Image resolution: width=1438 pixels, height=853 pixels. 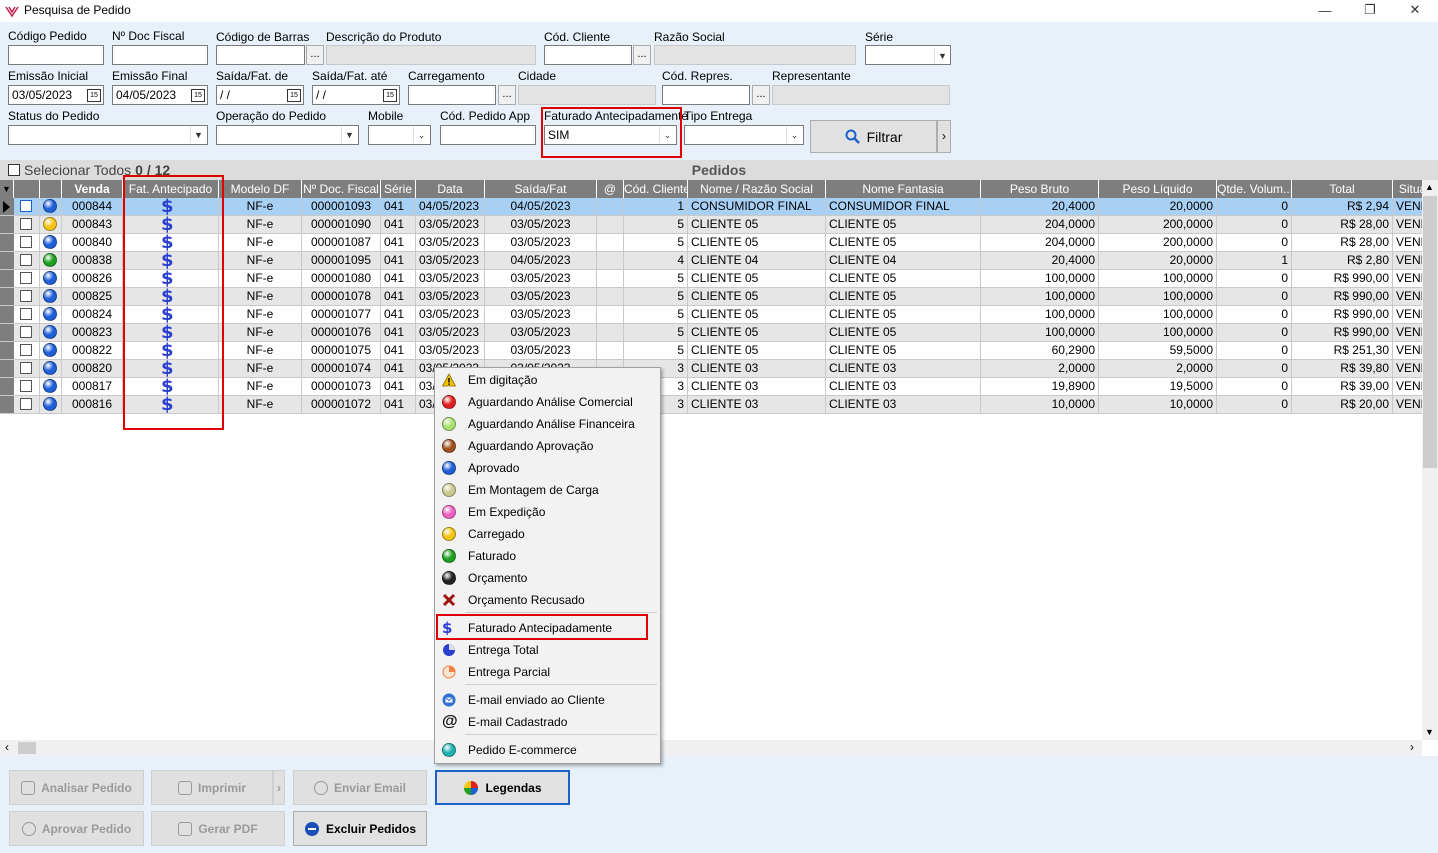 What do you see at coordinates (656, 261) in the screenshot?
I see `row-cell-cod: 4` at bounding box center [656, 261].